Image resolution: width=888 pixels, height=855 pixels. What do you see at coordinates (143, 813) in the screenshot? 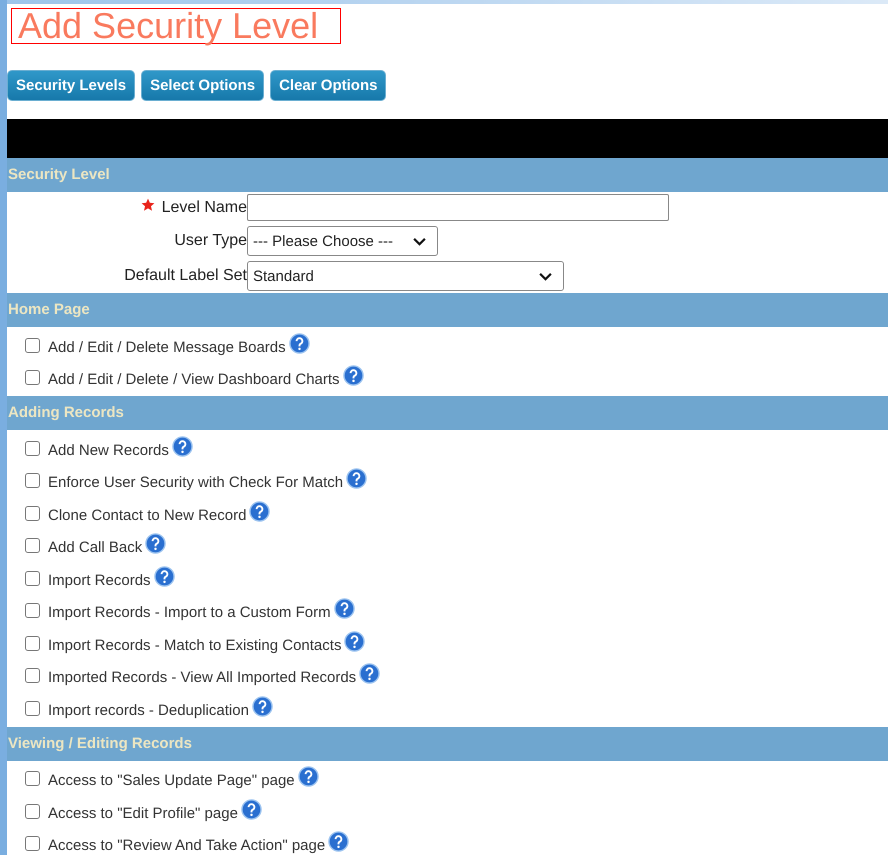
I see `permission-label: Access to "Edit Profile" page` at bounding box center [143, 813].